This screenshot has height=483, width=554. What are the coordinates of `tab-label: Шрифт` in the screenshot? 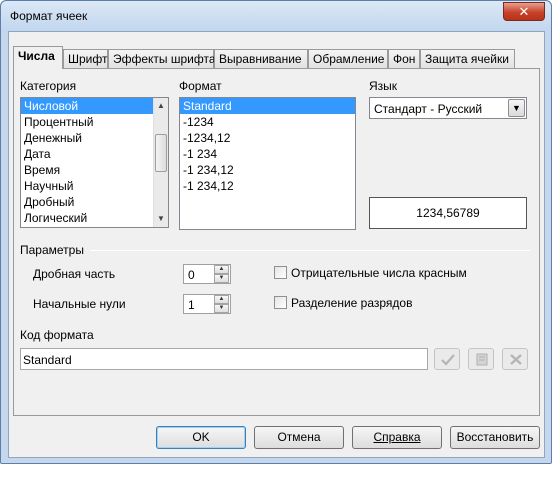 It's located at (88, 59).